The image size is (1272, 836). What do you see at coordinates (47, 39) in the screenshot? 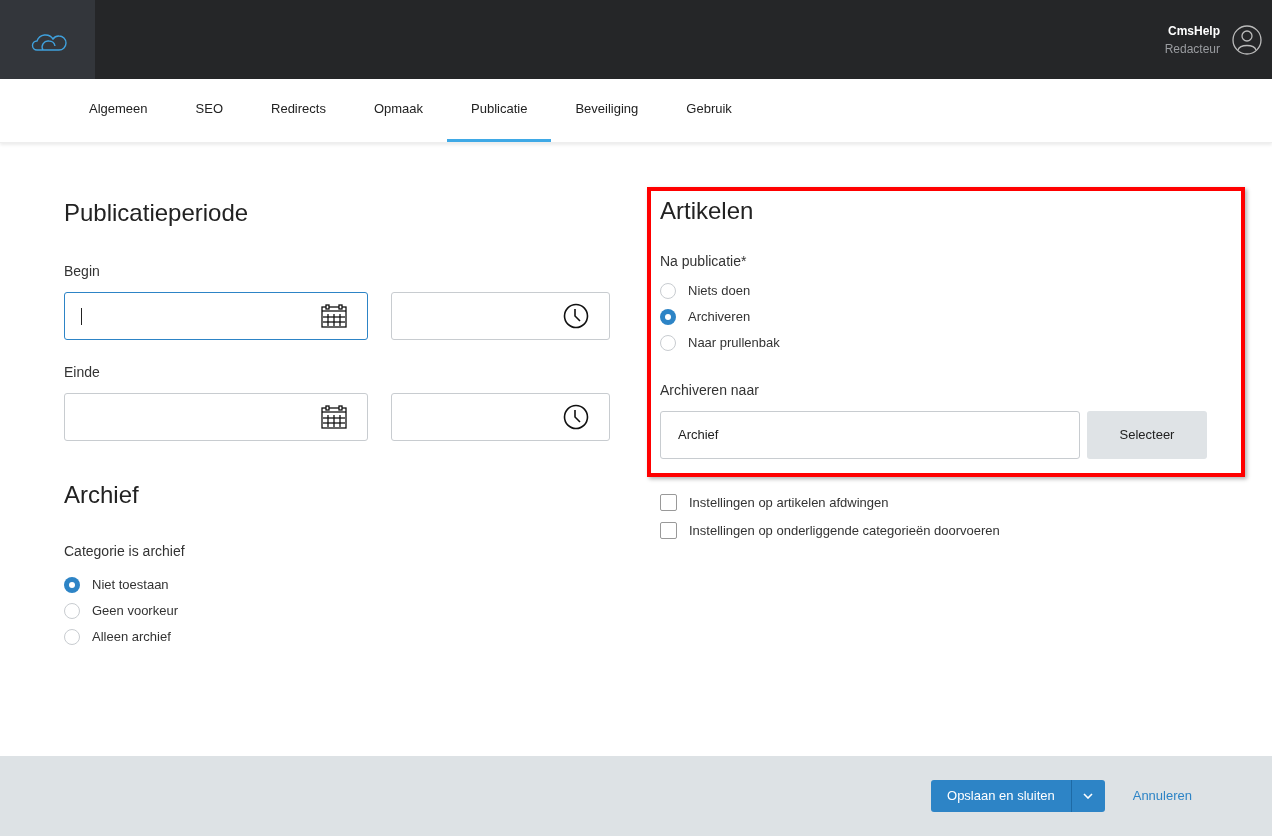
I see `logo-tile` at bounding box center [47, 39].